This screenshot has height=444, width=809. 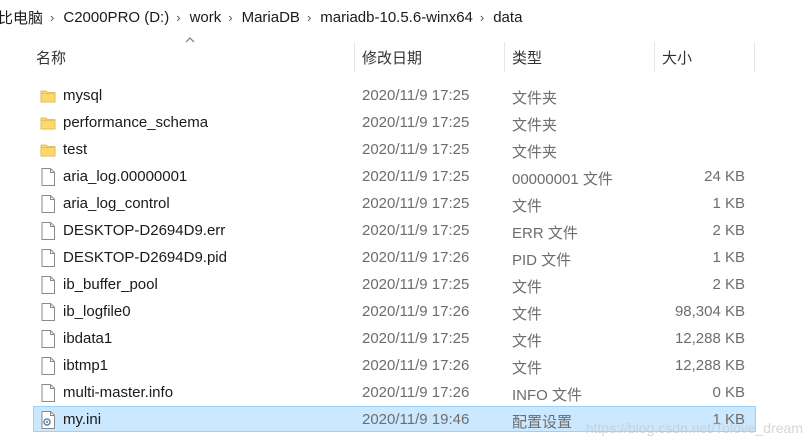 I want to click on breadcrumb-item: mariadb-10.5.6-winx64, so click(x=395, y=17).